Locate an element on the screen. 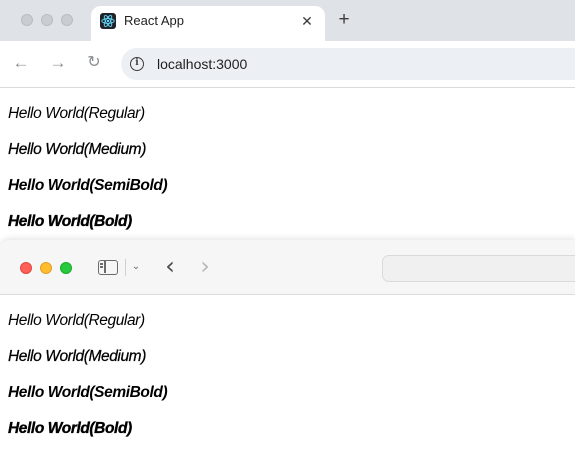 The height and width of the screenshot is (465, 575). forward-chevron-icon: › is located at coordinates (205, 266).